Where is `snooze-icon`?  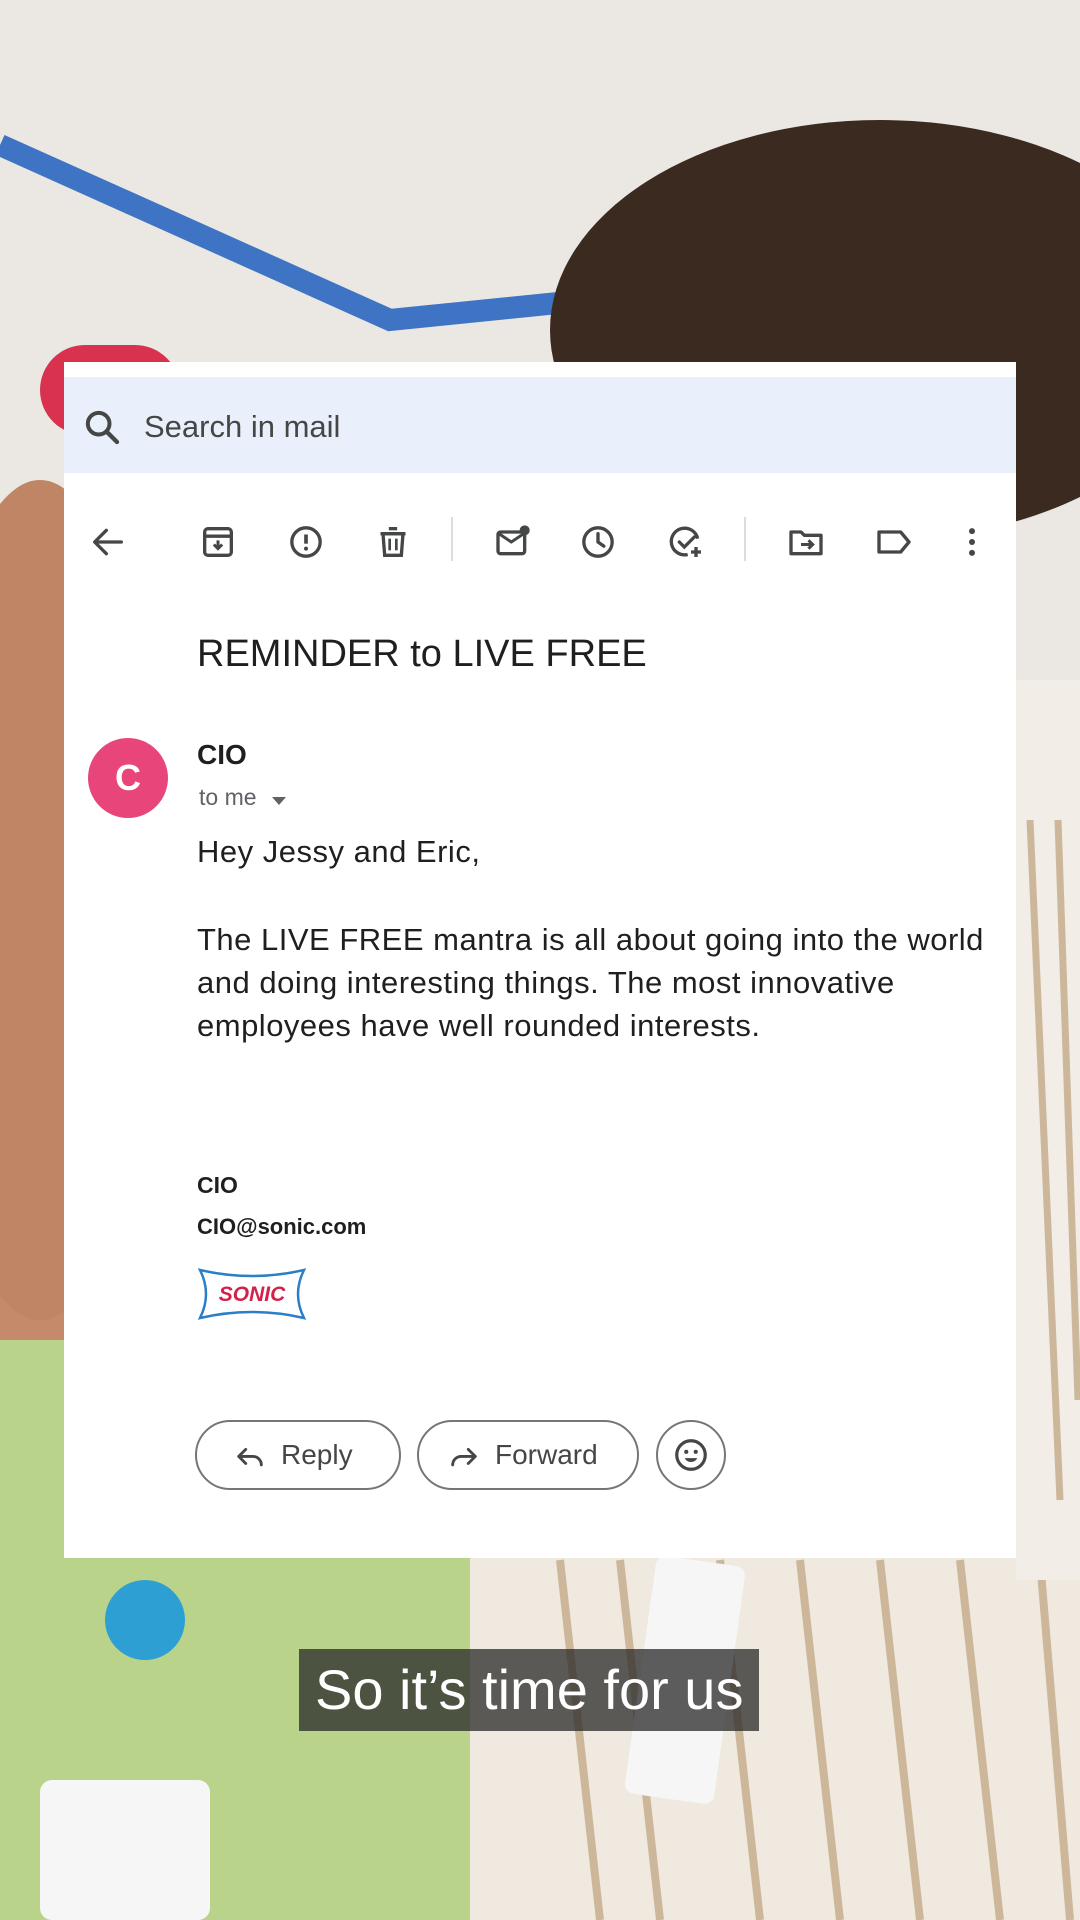
snooze-icon is located at coordinates (598, 542).